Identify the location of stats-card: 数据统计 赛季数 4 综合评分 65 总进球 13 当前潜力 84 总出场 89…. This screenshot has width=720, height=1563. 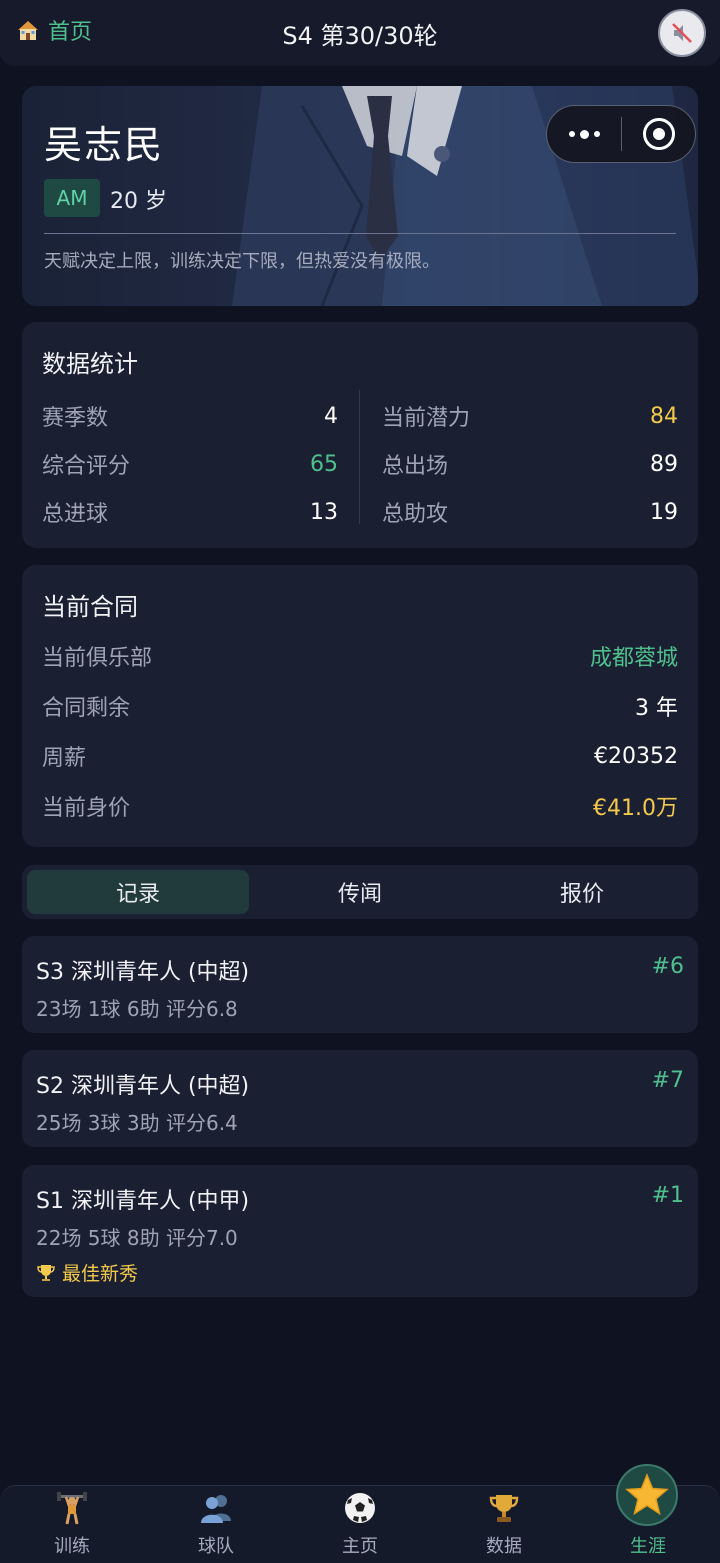
(360, 435).